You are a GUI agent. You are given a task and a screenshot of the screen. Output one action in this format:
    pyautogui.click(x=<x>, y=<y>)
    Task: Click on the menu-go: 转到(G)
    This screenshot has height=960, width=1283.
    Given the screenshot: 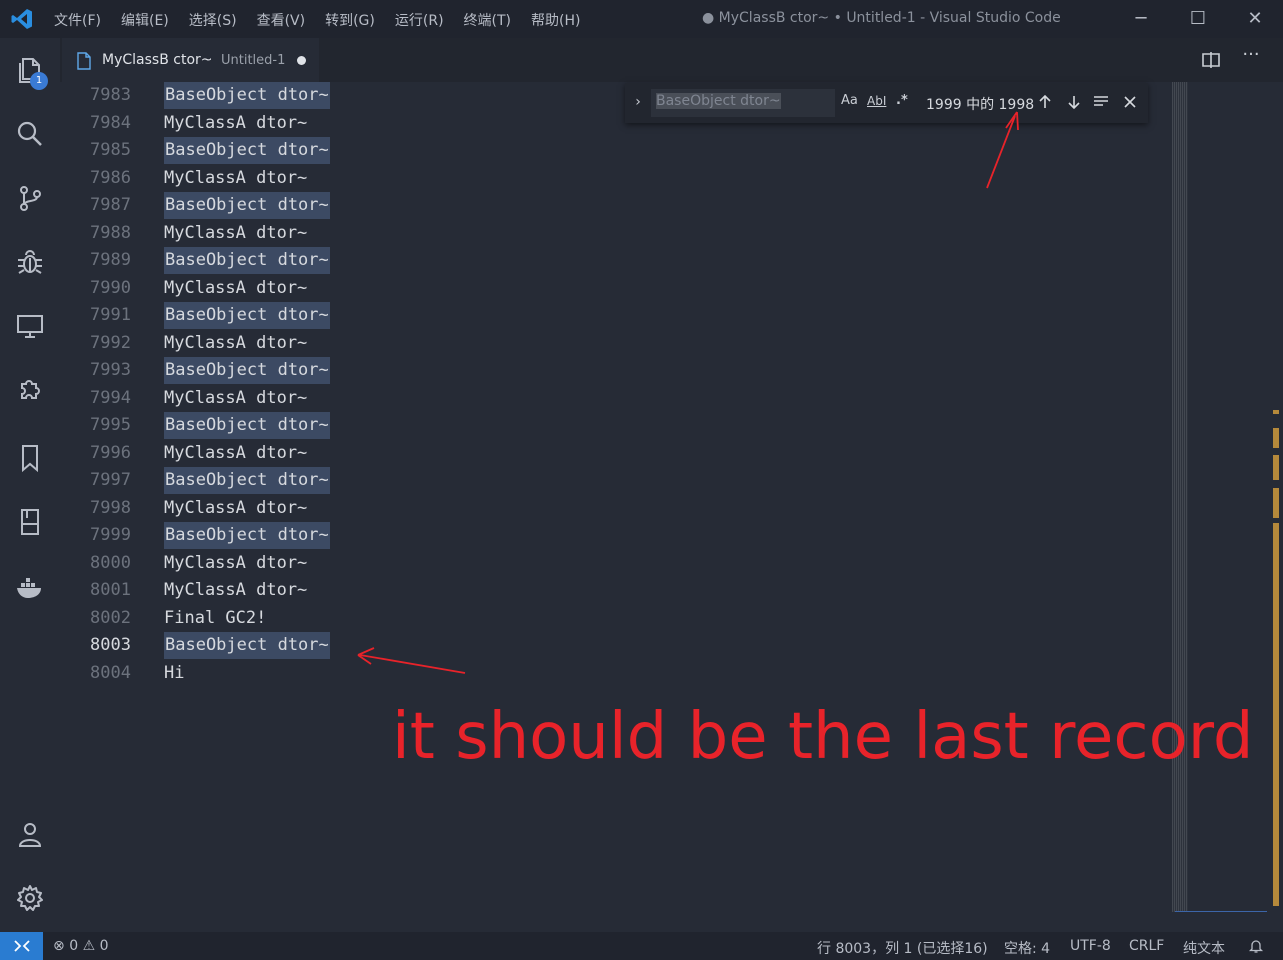 What is the action you would take?
    pyautogui.click(x=350, y=20)
    